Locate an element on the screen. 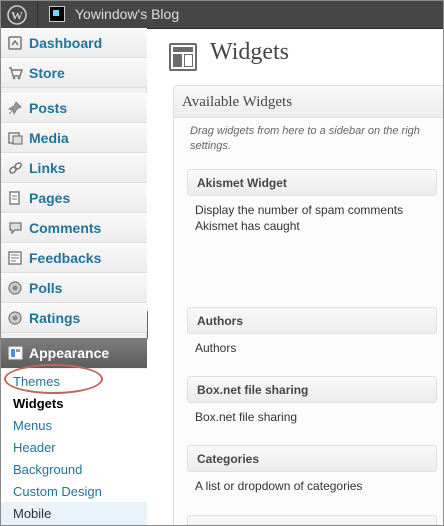 This screenshot has height=526, width=444. sidebar-item-dashboard: Dashboard is located at coordinates (74, 43).